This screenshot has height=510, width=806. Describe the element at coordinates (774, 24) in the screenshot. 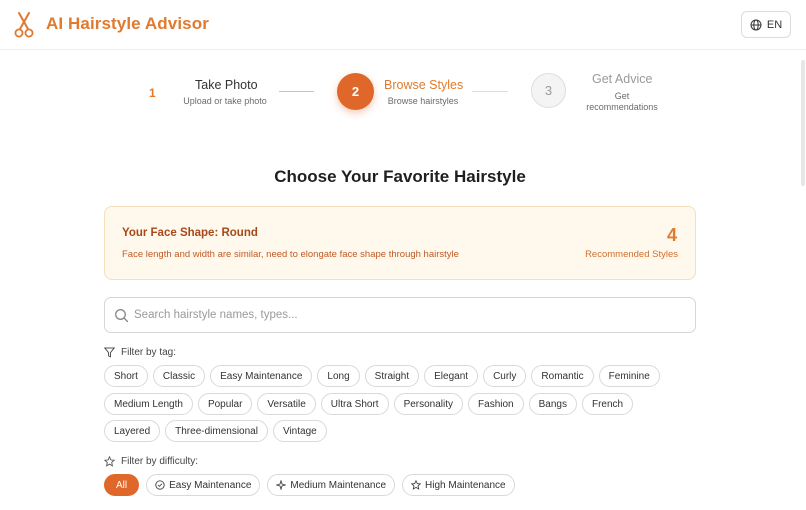

I see `language-label: EN` at that location.